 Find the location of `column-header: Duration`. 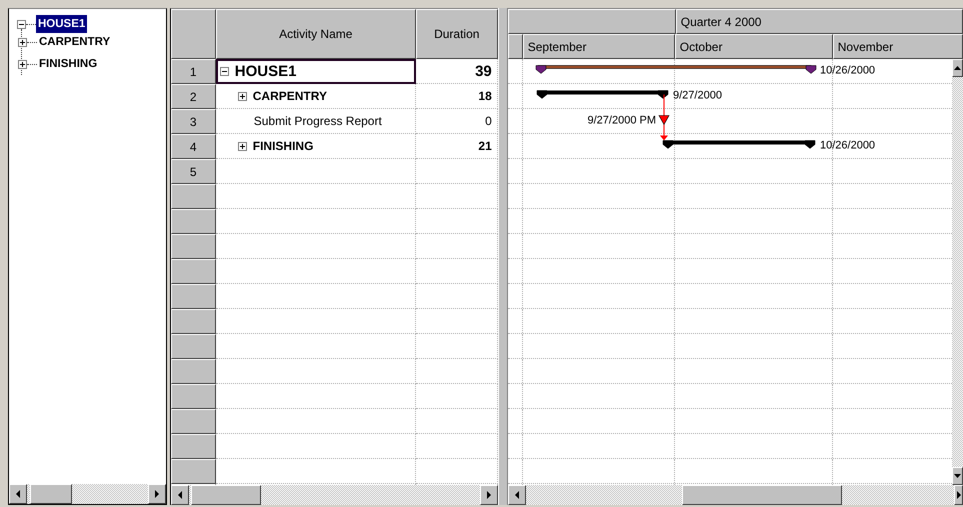

column-header: Duration is located at coordinates (457, 34).